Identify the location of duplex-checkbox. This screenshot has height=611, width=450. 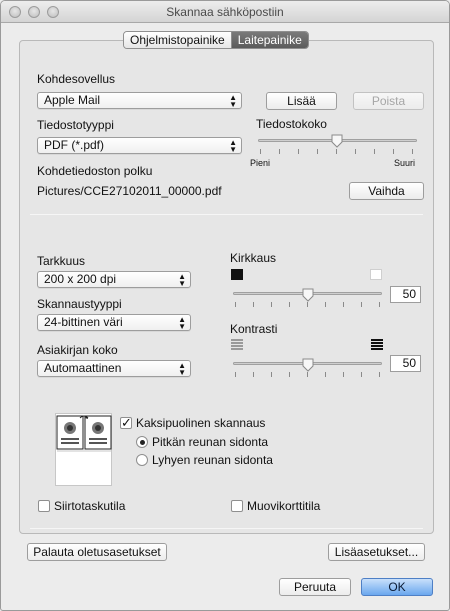
(126, 423).